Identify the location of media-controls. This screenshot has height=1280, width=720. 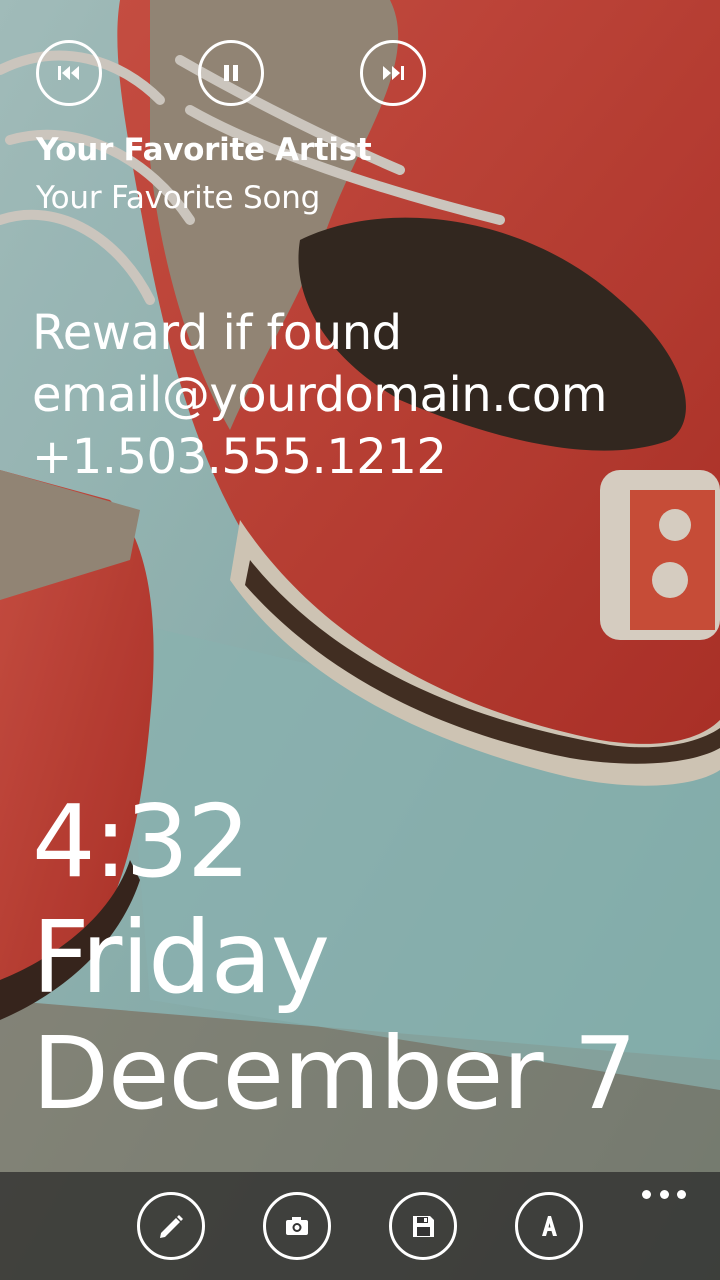
(236, 76).